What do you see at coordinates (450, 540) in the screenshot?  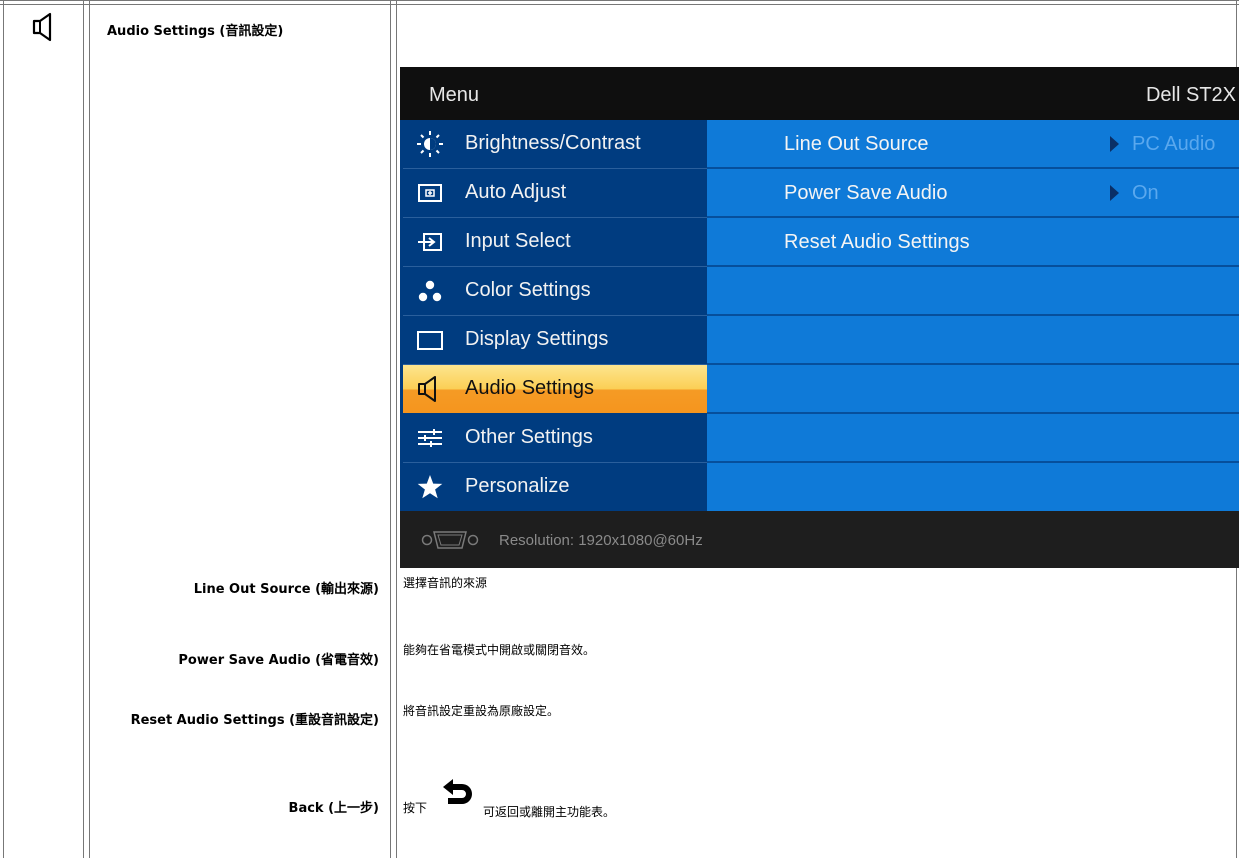 I see `vga-connector-icon` at bounding box center [450, 540].